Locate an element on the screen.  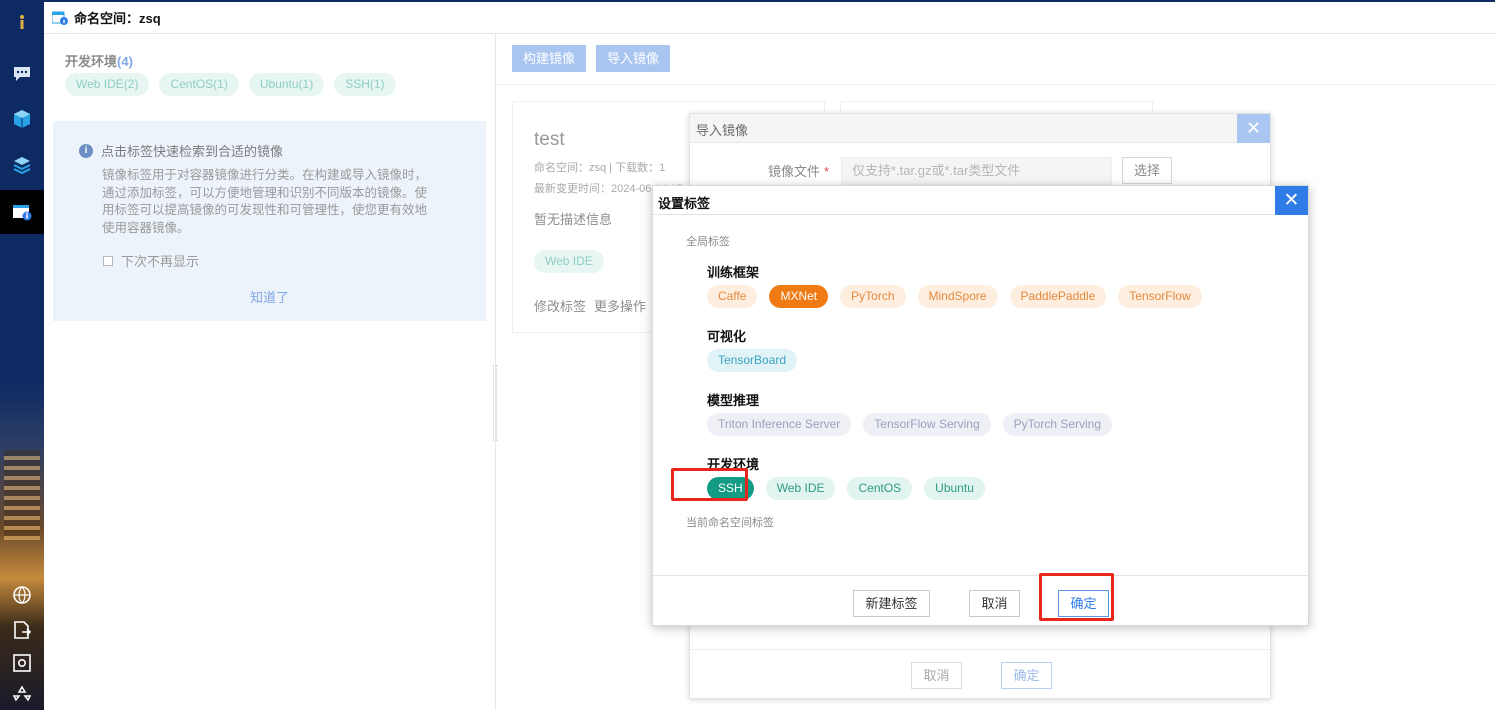
tag-chip-selected: MXNet is located at coordinates (799, 296).